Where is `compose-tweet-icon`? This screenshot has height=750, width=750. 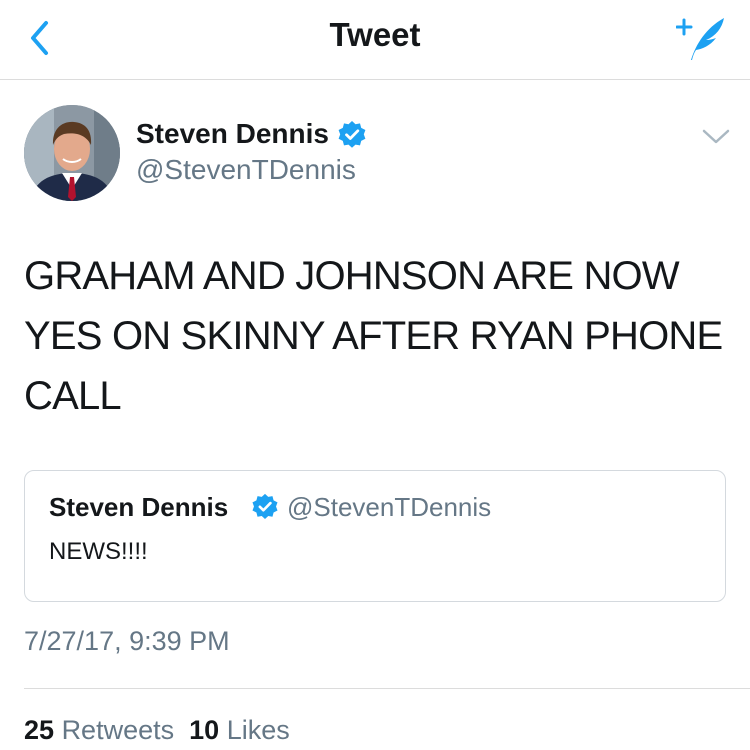
compose-tweet-icon is located at coordinates (699, 39).